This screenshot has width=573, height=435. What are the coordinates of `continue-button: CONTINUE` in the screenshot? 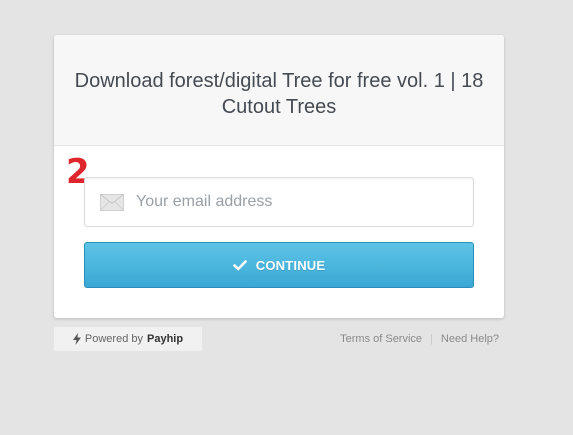 It's located at (279, 265).